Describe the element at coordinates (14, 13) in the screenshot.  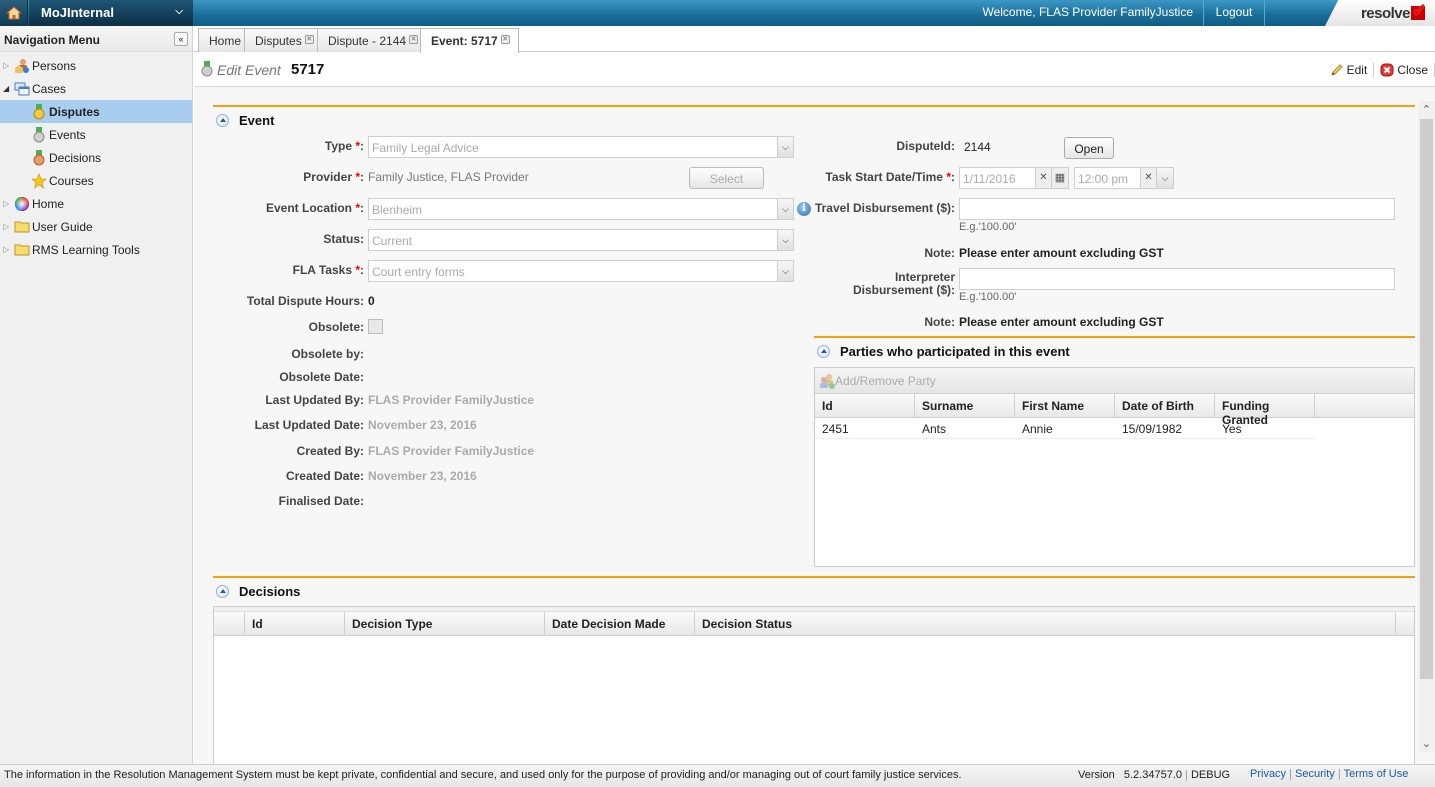
I see `home-button` at that location.